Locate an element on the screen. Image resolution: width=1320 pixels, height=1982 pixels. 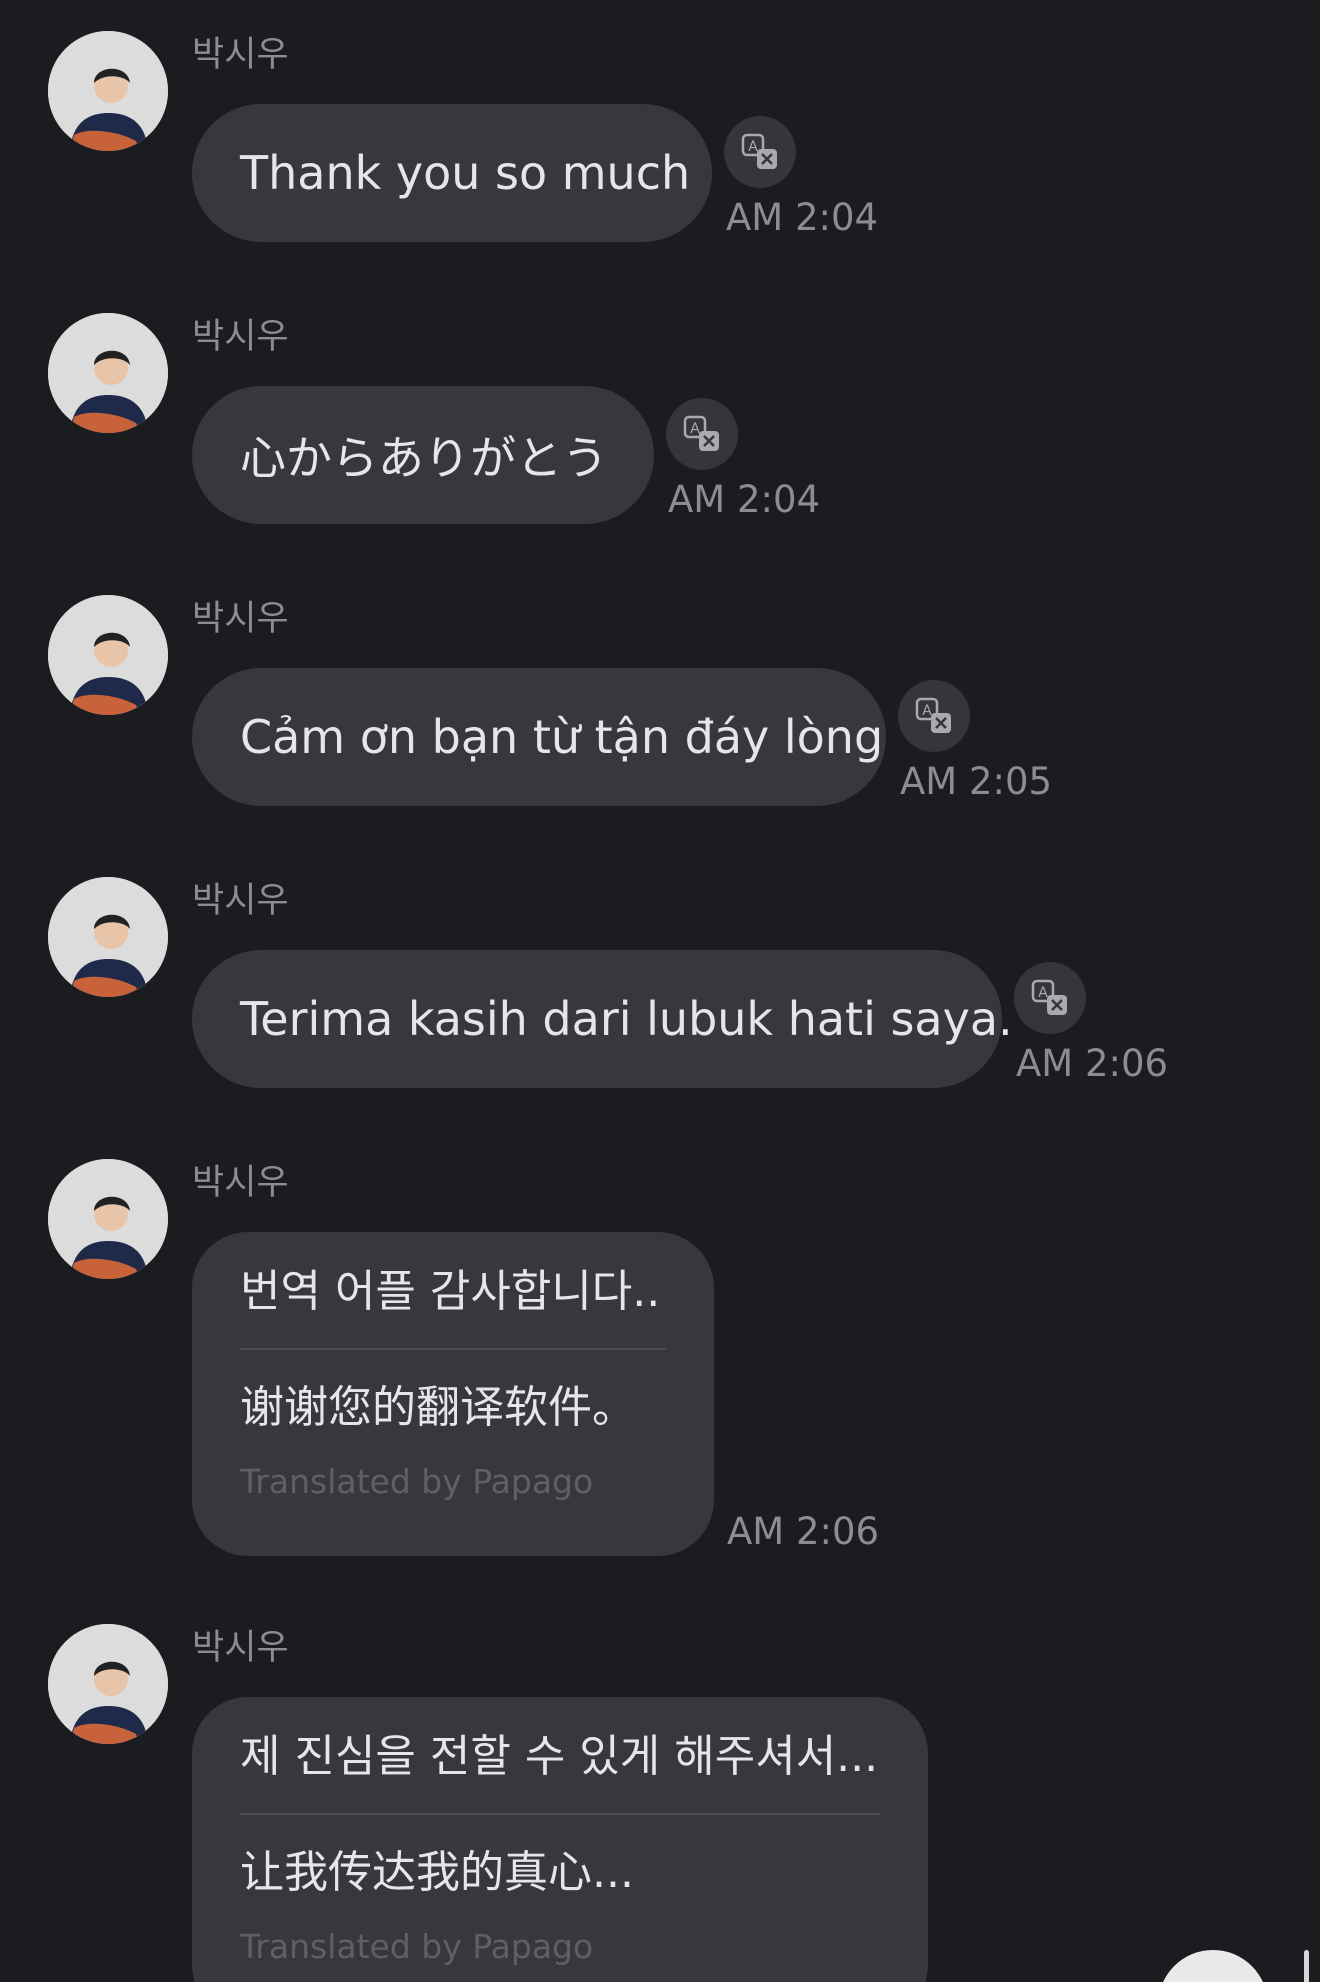
message-bubble: Thank you so much is located at coordinates (452, 173).